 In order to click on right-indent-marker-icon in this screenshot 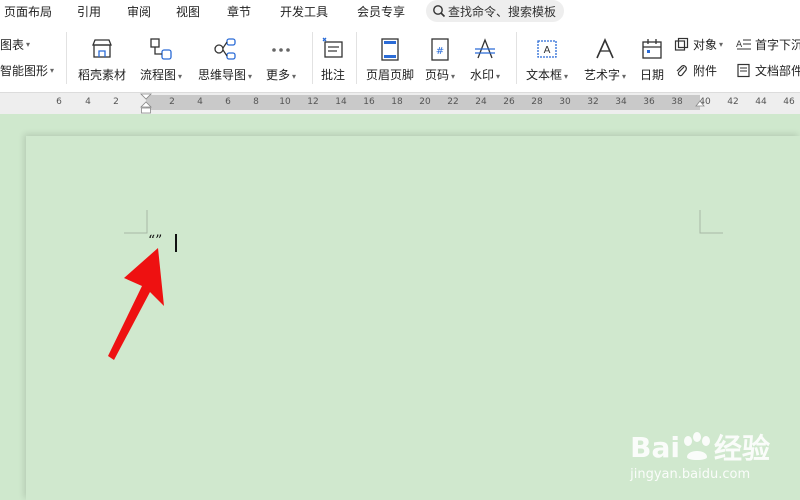, I will do `click(700, 103)`.